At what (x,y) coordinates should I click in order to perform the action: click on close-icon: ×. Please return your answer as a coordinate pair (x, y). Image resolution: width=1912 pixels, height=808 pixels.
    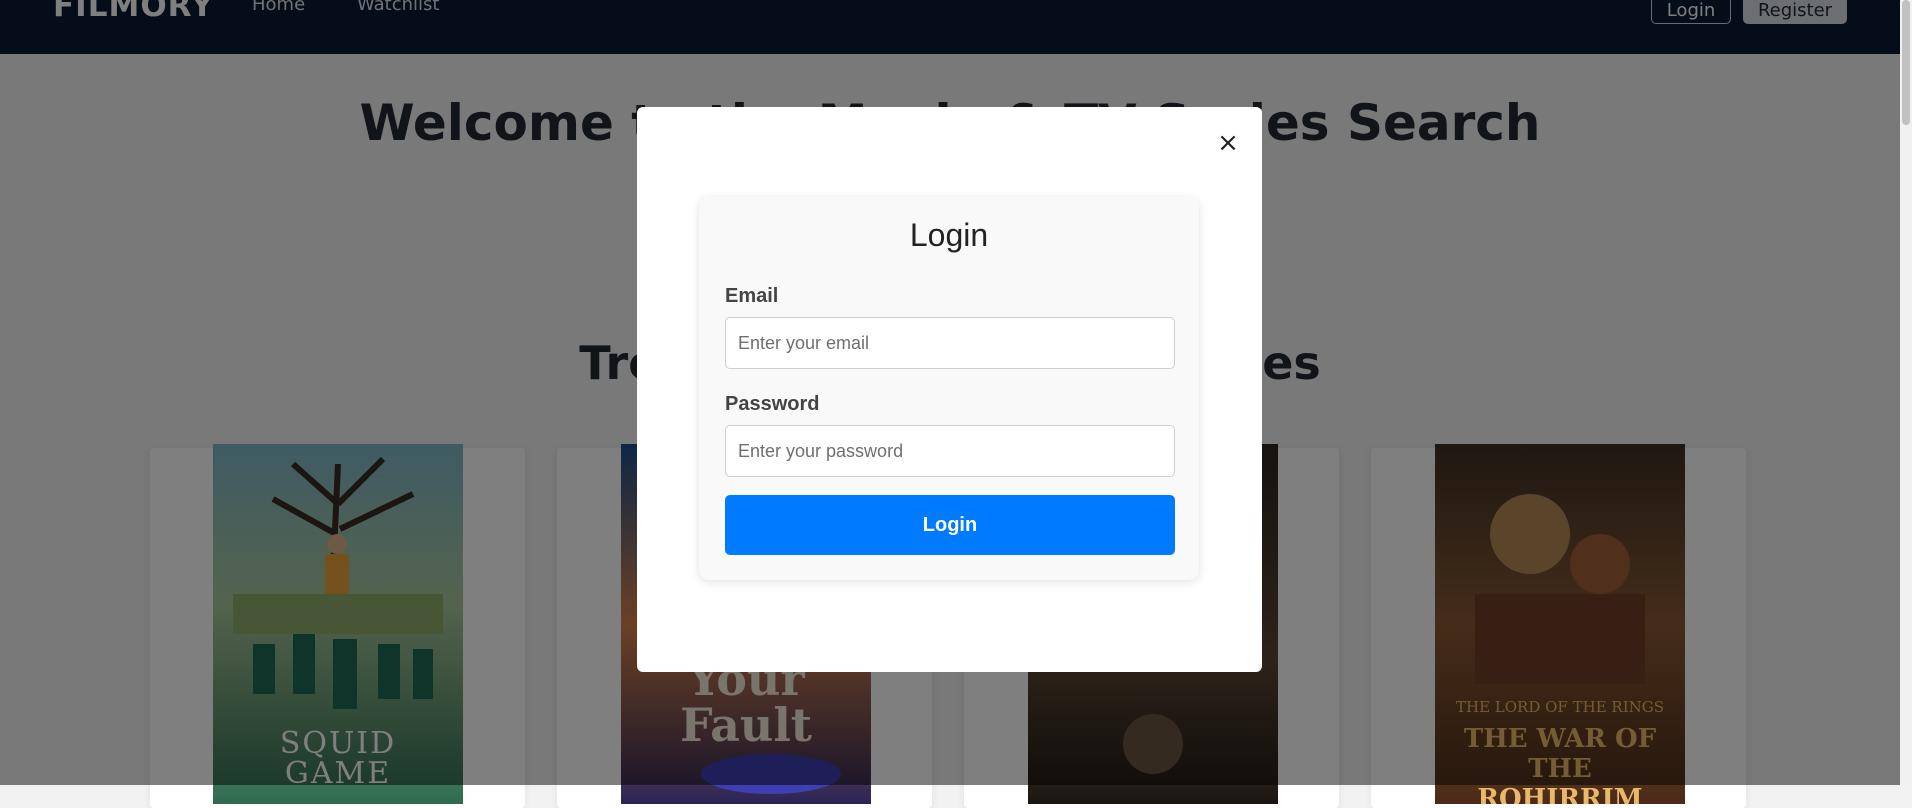
    Looking at the image, I should click on (1228, 143).